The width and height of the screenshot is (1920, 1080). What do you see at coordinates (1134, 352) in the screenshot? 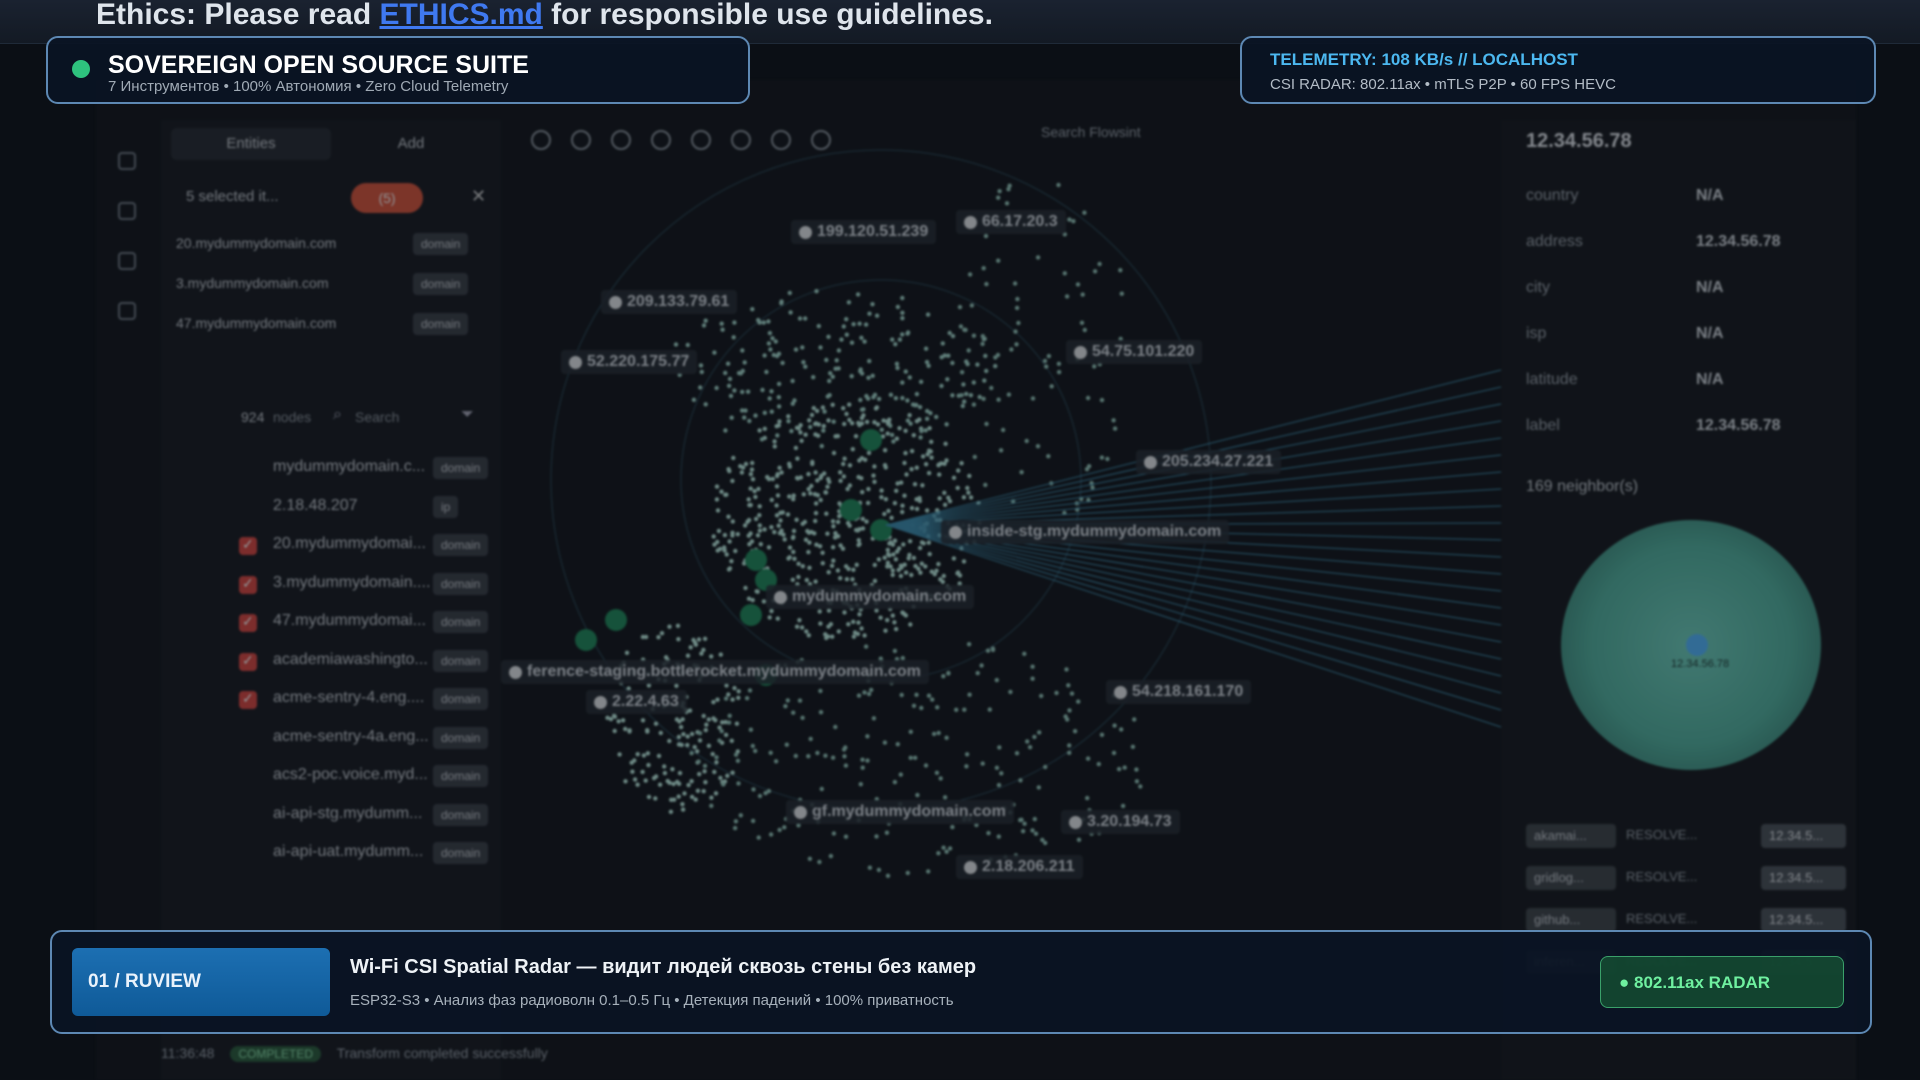
I see `graph-node-label: 54.75.101.220` at bounding box center [1134, 352].